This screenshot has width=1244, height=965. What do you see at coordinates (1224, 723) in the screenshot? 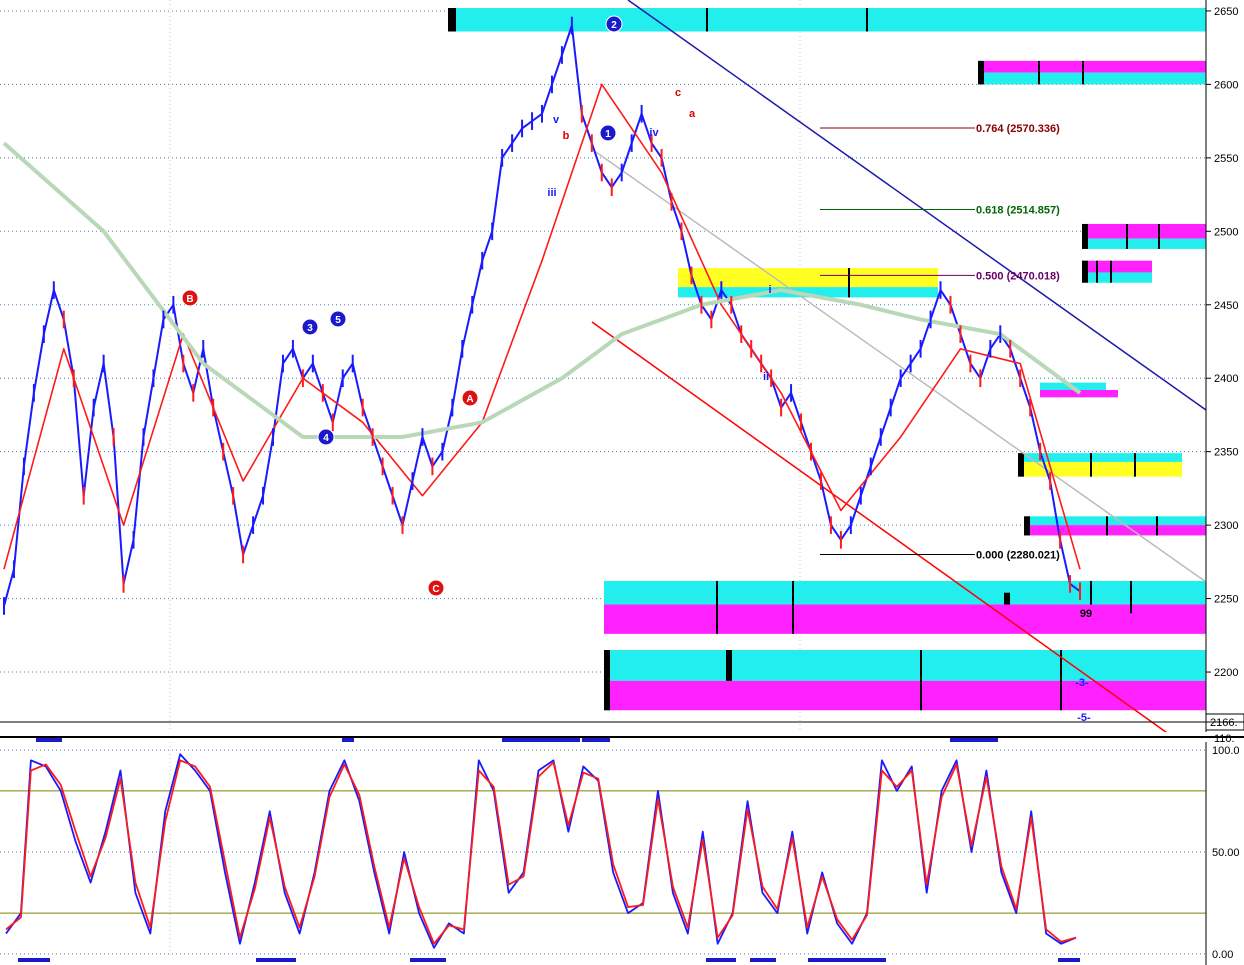
I see `last-value-label: 2166.` at bounding box center [1224, 723].